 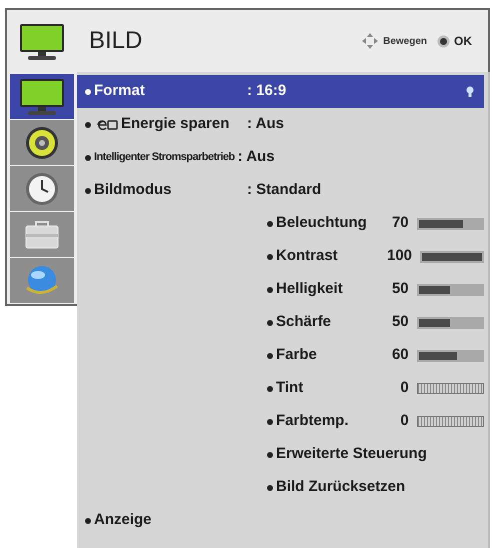 What do you see at coordinates (119, 91) in the screenshot?
I see `setting-label: Format` at bounding box center [119, 91].